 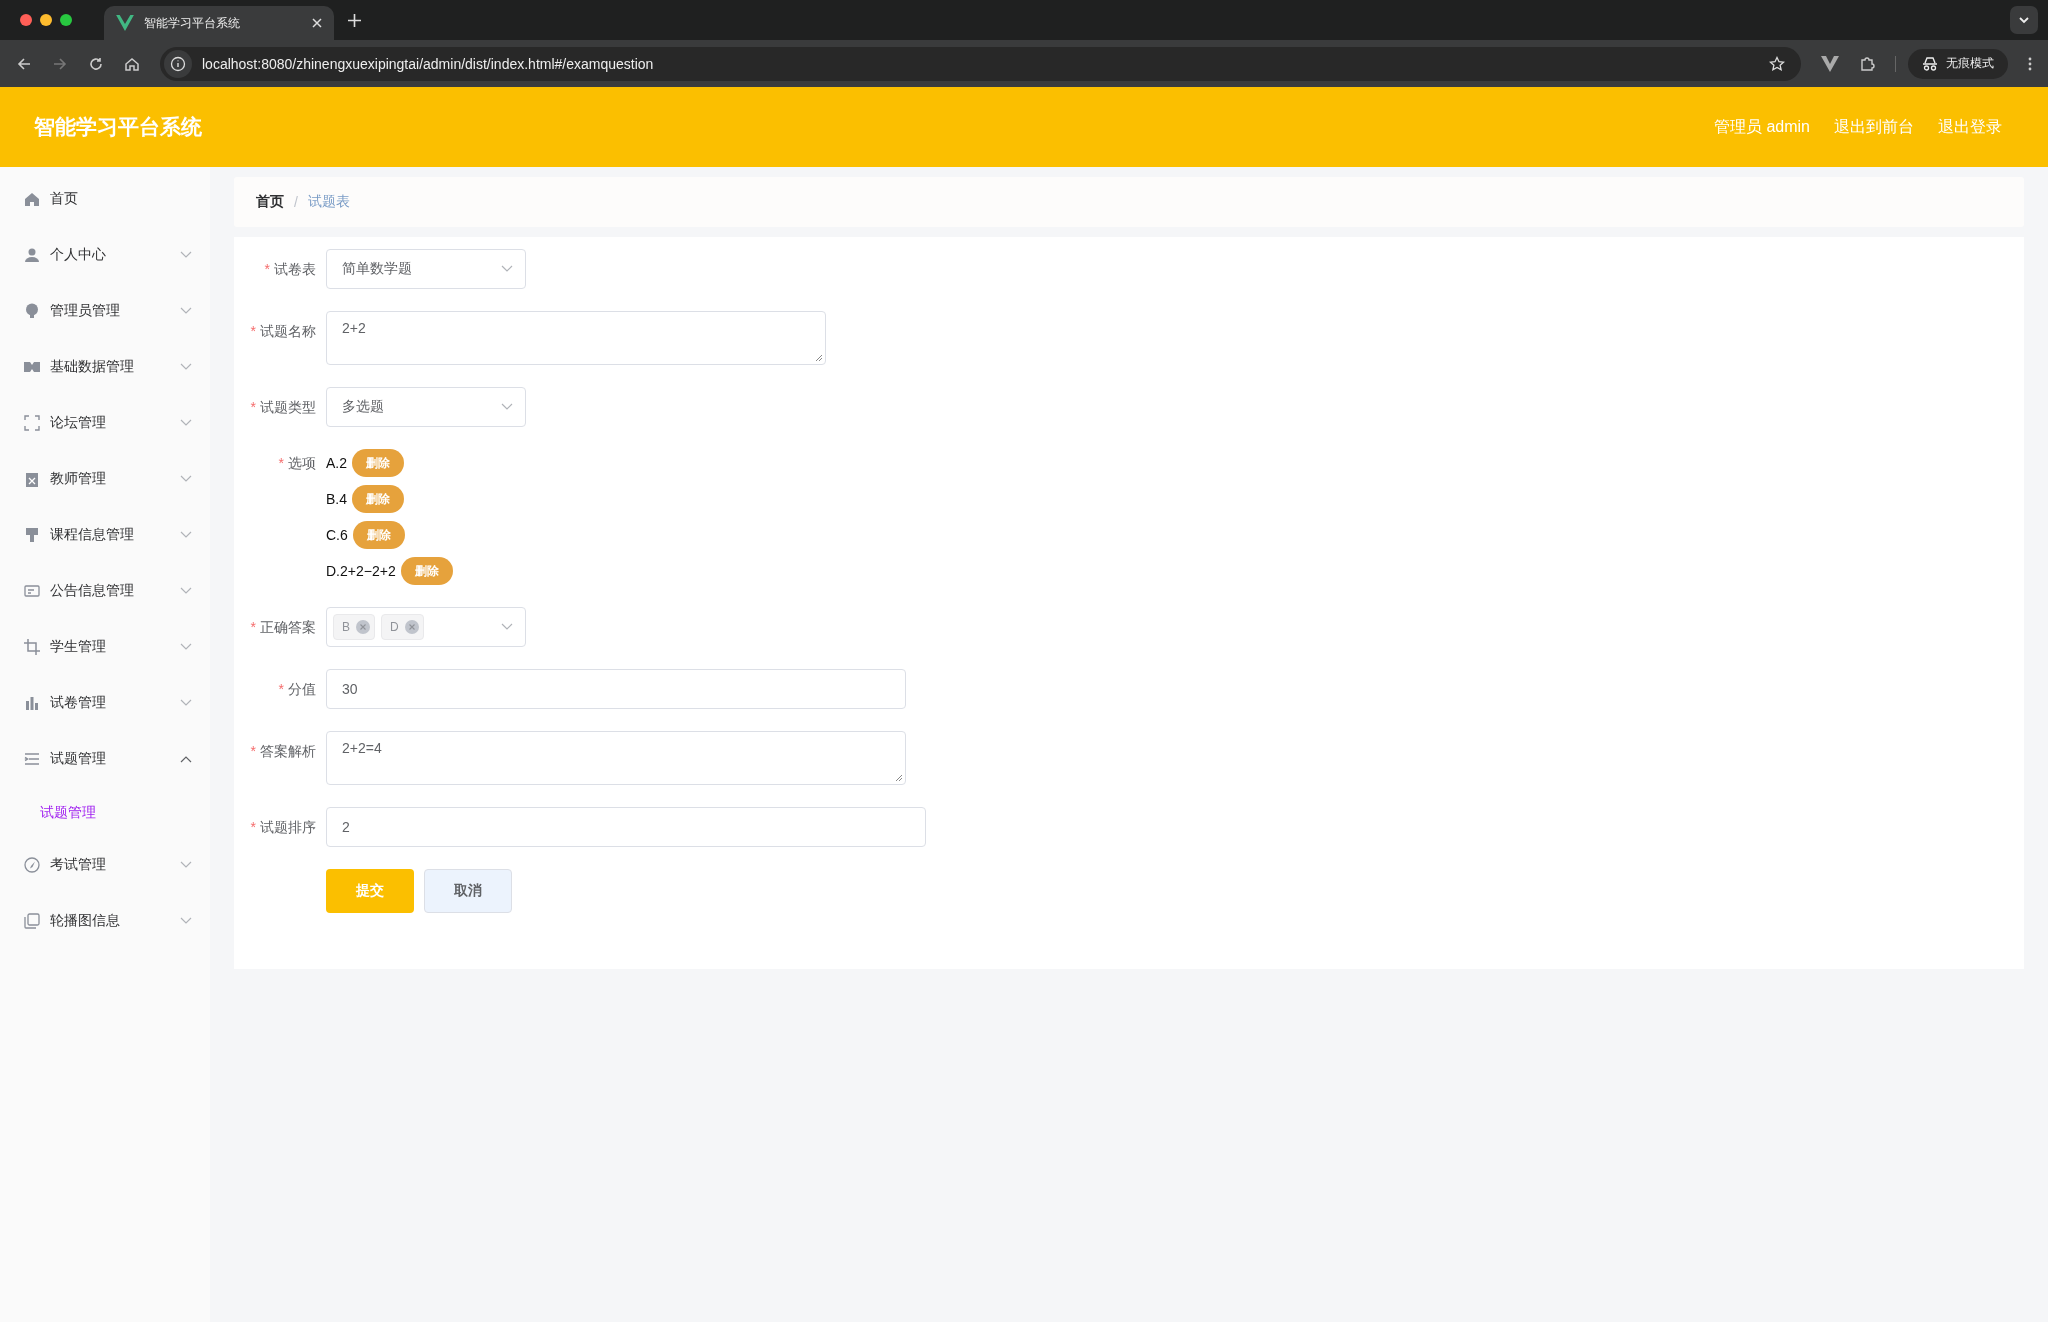 What do you see at coordinates (302, 463) in the screenshot?
I see `field-label: 选项` at bounding box center [302, 463].